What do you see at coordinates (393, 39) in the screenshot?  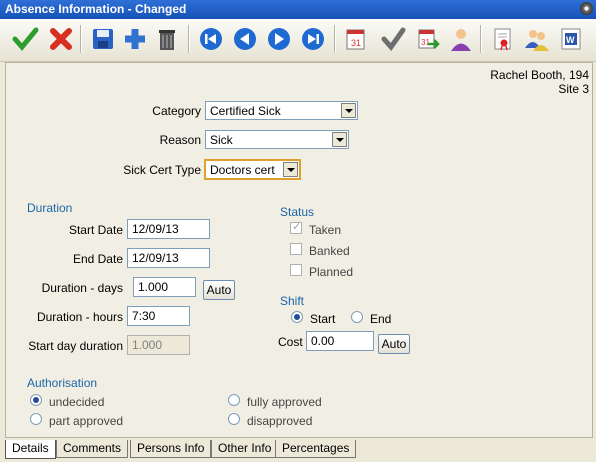 I see `gray-check-icon` at bounding box center [393, 39].